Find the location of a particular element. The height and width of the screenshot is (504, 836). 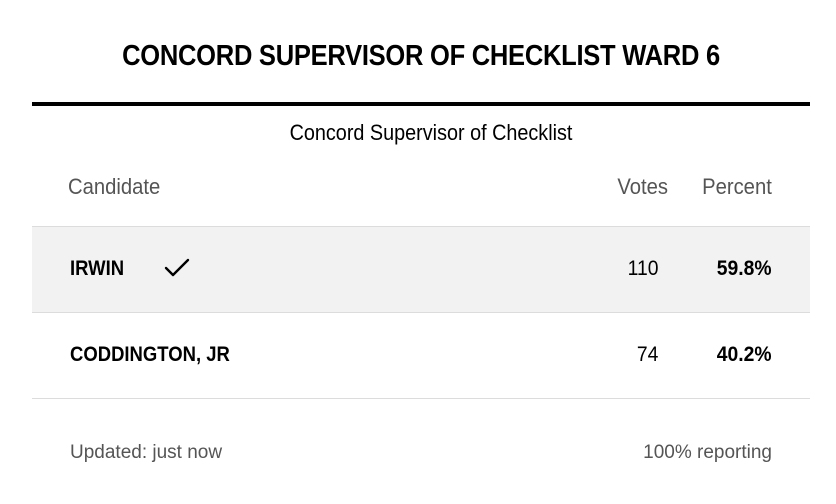

checkmark-icon is located at coordinates (177, 268).